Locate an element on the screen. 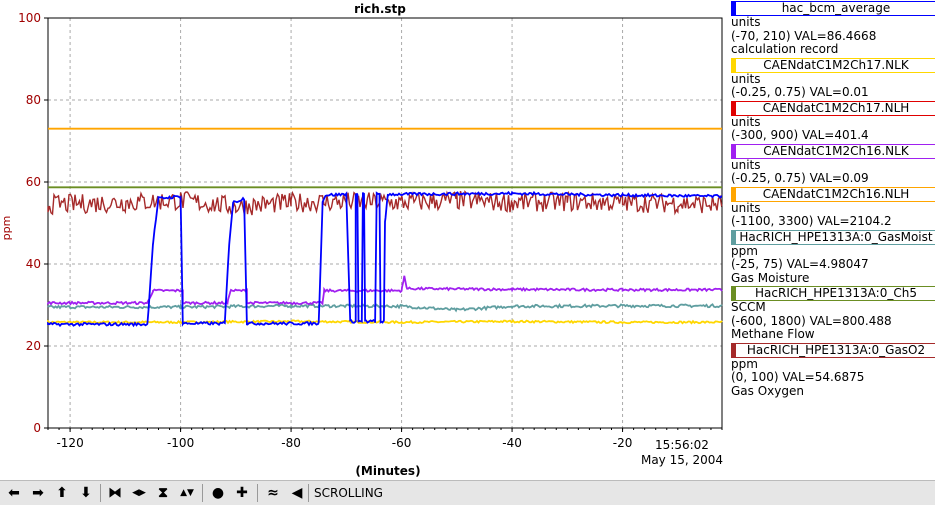 Image resolution: width=935 pixels, height=505 pixels. arrow-right-icon: ➡ is located at coordinates (38, 493).